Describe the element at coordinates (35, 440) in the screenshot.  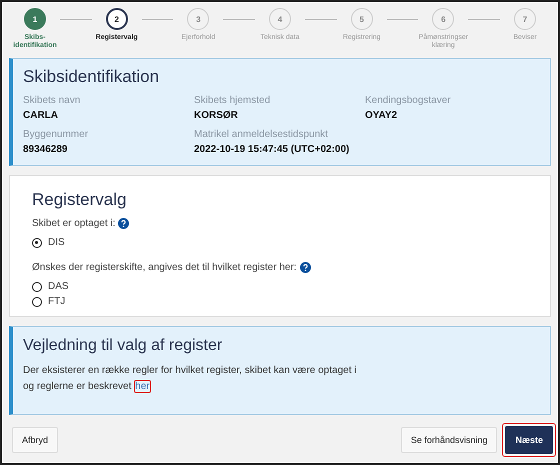
I see `cancel-button: Afbryd` at that location.